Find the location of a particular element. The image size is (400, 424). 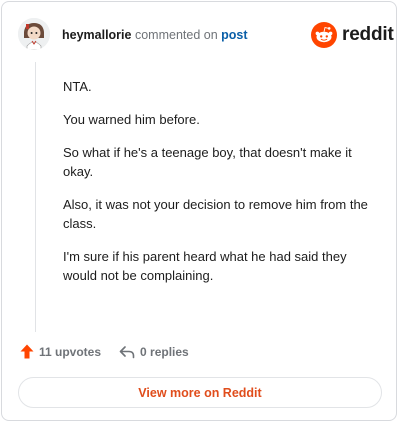

upvote-count: 11 upvotes is located at coordinates (70, 351).